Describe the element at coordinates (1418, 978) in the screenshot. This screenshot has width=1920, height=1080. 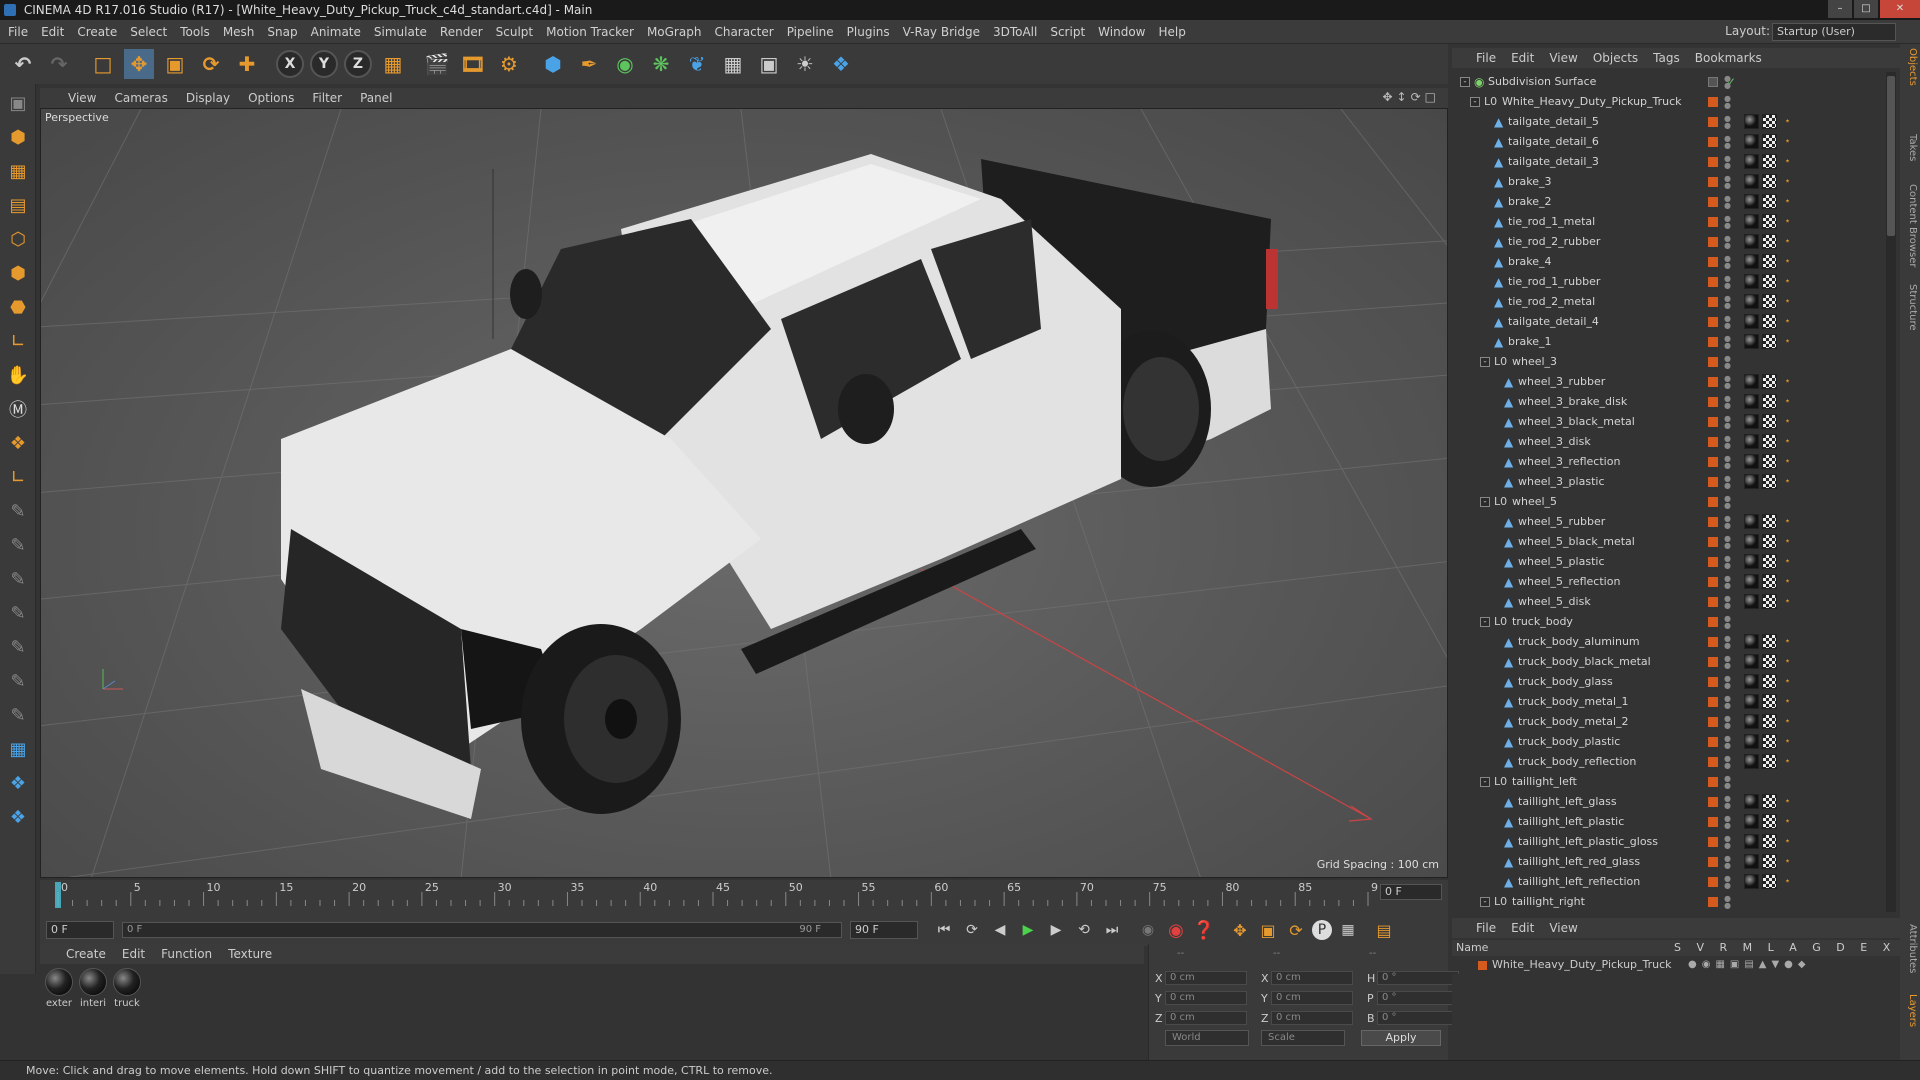
I see `rotation-h-field: 0 °` at that location.